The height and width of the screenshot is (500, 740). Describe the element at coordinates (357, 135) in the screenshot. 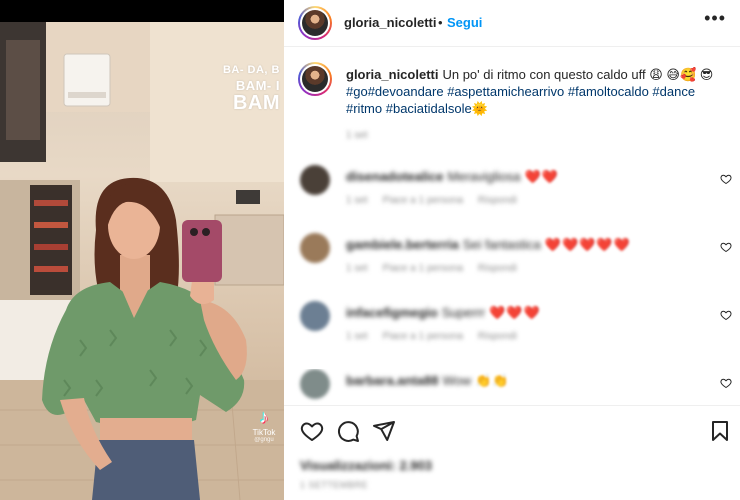

I see `caption-timestamp: 1 set` at that location.